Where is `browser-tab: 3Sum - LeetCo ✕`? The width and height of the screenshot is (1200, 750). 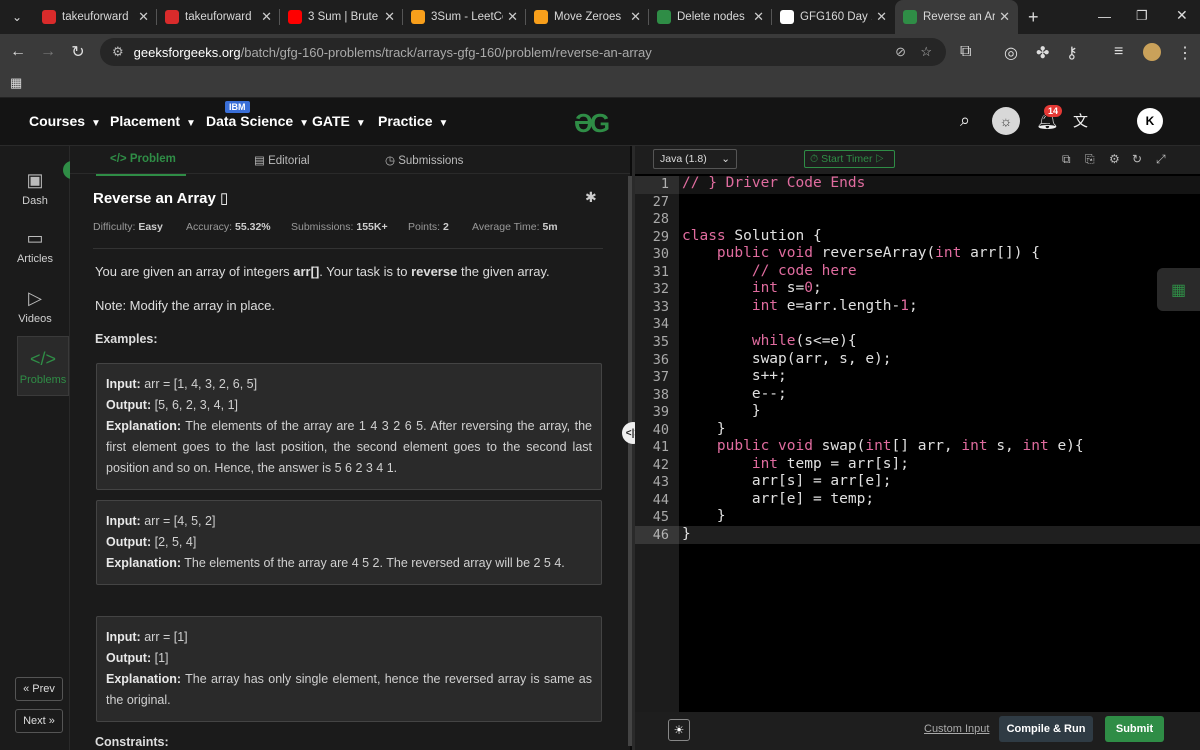 browser-tab: 3Sum - LeetCo ✕ is located at coordinates (464, 17).